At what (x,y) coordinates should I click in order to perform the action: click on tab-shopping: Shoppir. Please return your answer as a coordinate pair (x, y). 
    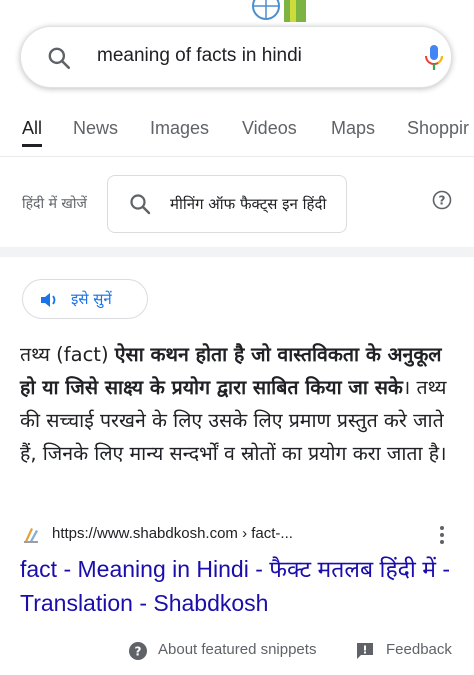
    Looking at the image, I should click on (438, 128).